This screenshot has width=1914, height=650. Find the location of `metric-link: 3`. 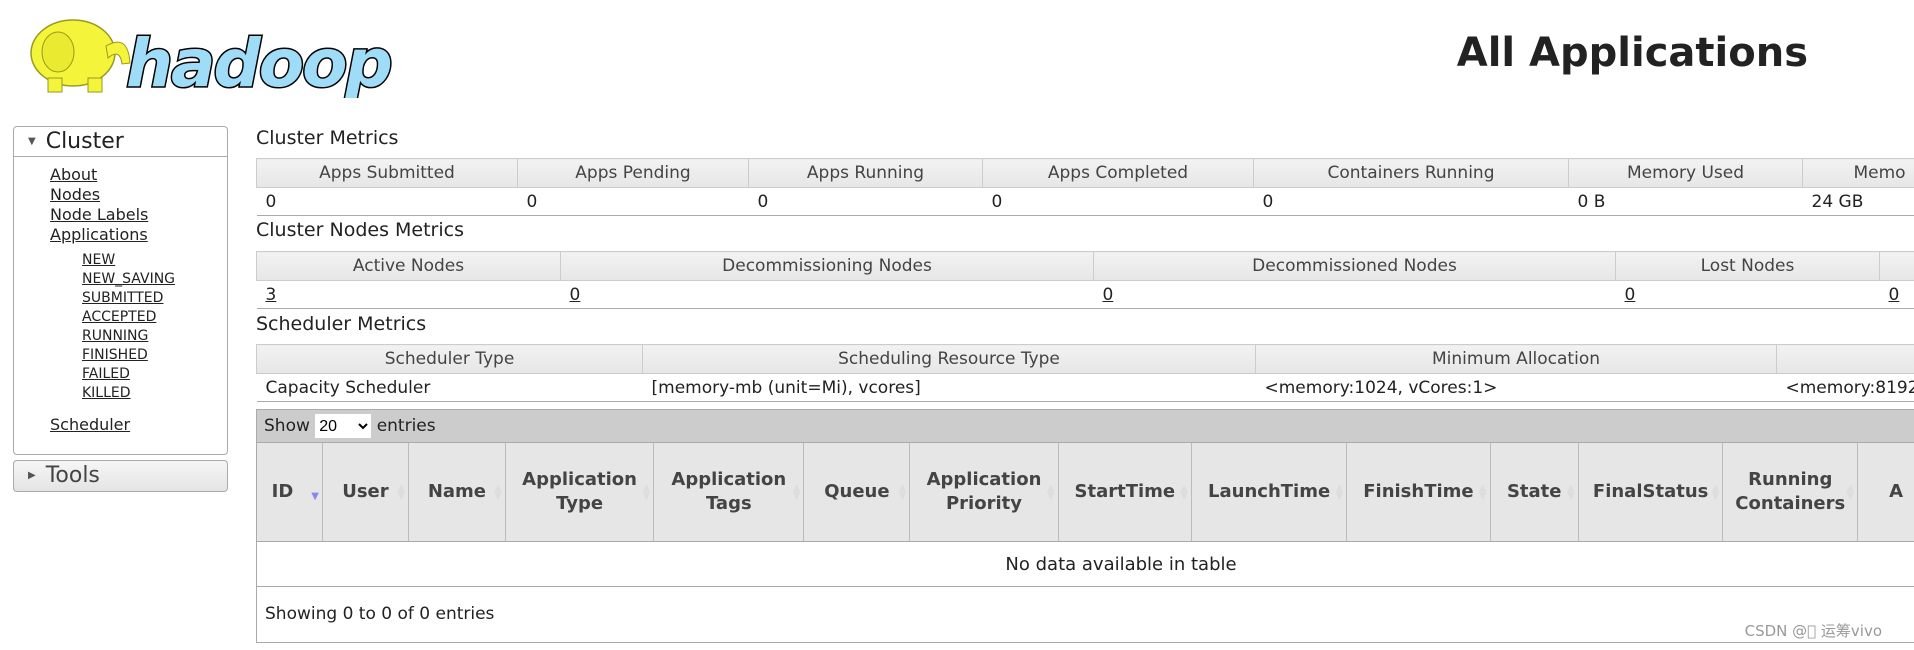

metric-link: 3 is located at coordinates (271, 295).